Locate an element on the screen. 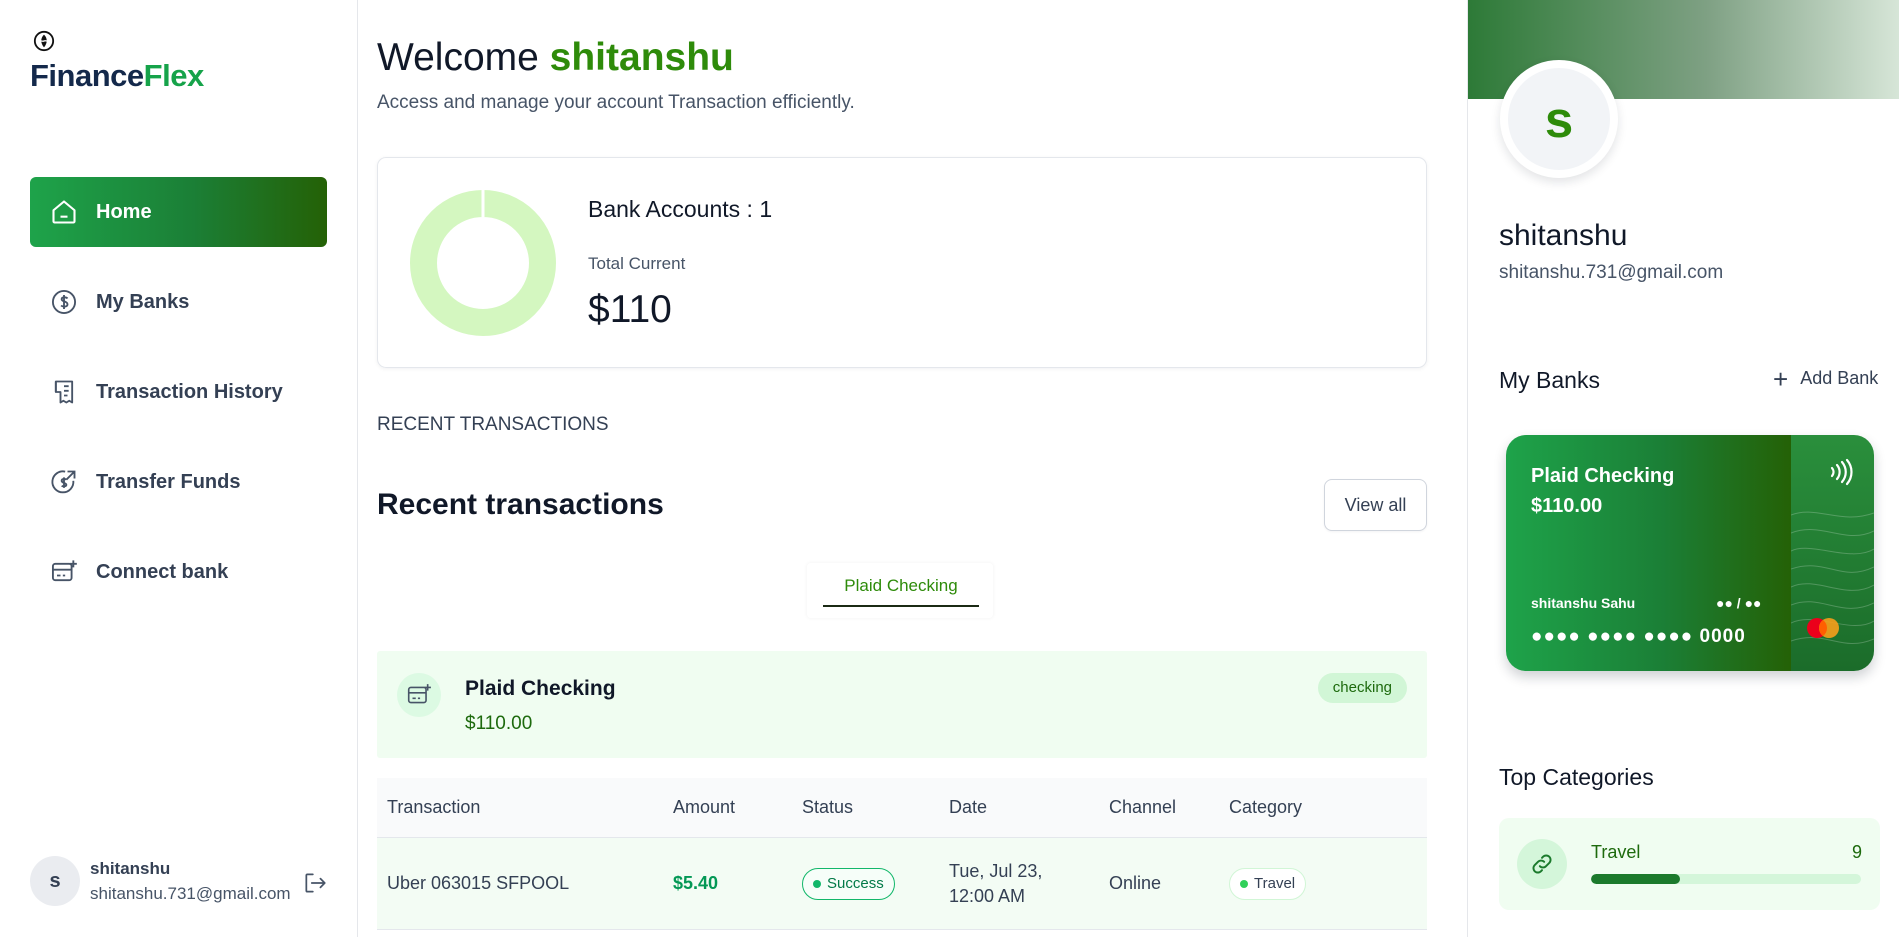 Image resolution: width=1899 pixels, height=937 pixels. sidebar-item-label: My Banks is located at coordinates (143, 301).